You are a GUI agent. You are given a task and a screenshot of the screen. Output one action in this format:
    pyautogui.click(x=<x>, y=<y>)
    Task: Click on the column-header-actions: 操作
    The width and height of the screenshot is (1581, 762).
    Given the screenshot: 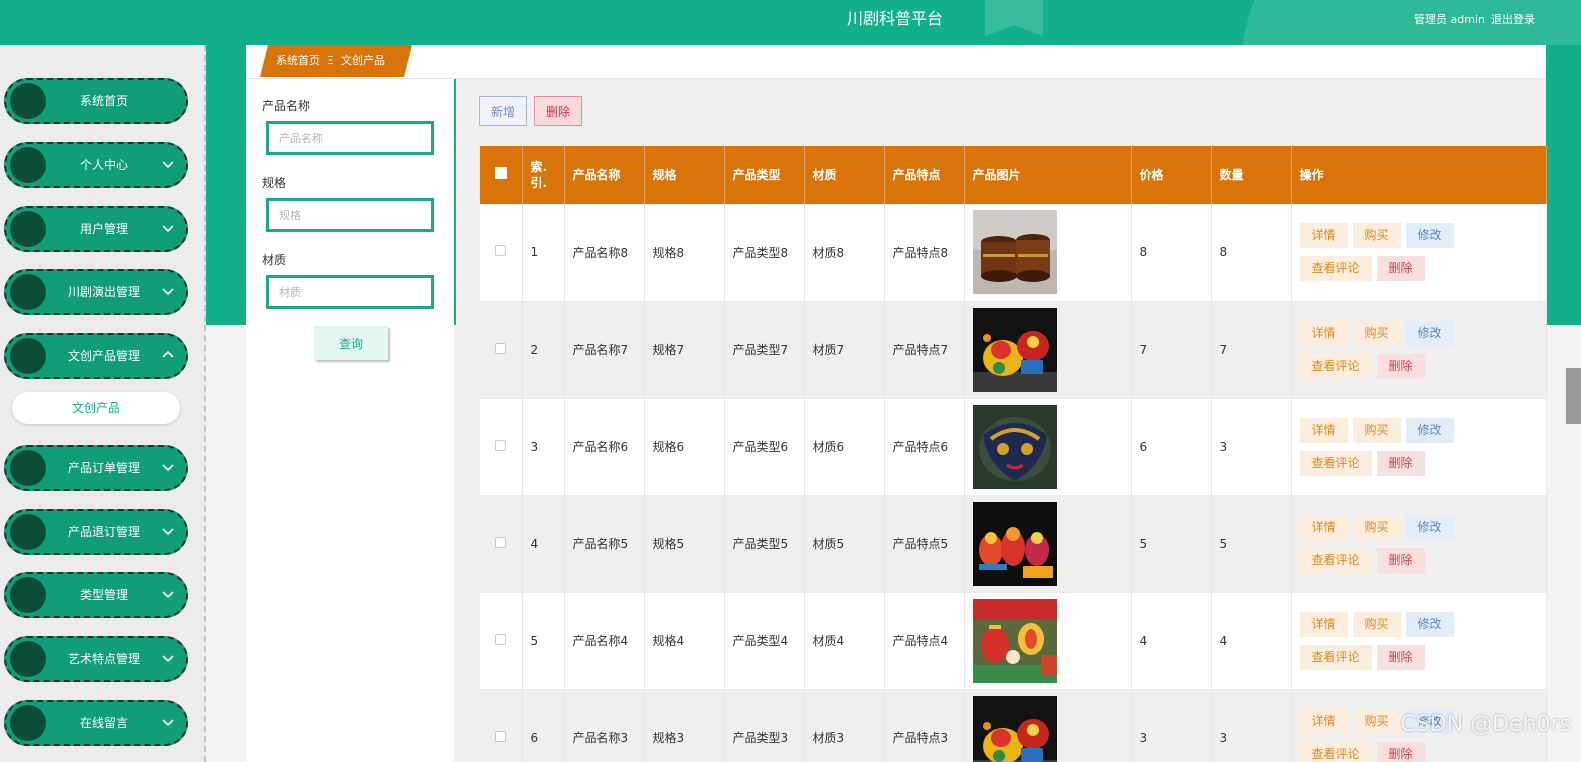 What is the action you would take?
    pyautogui.click(x=1419, y=175)
    